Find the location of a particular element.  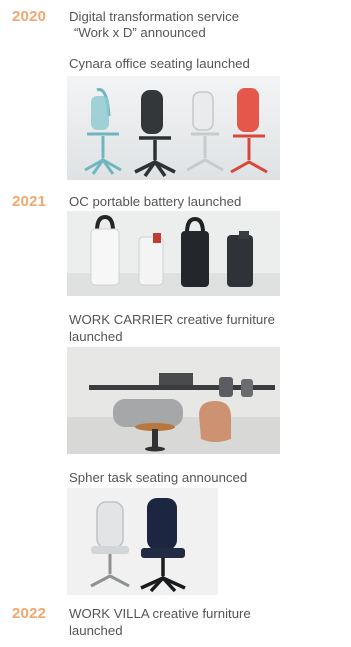

event-oc-battery: OC portable battery launched is located at coordinates (155, 201).